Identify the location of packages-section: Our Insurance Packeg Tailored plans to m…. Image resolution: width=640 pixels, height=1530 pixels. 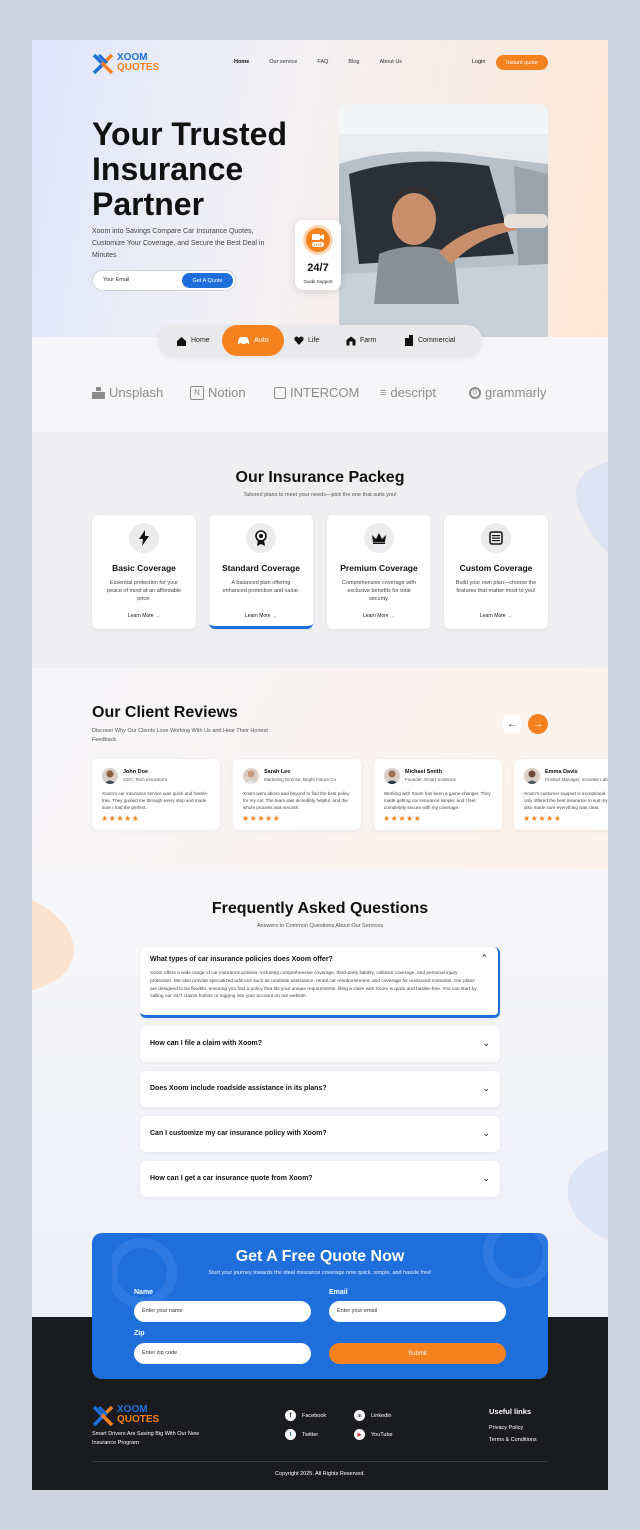
(320, 550).